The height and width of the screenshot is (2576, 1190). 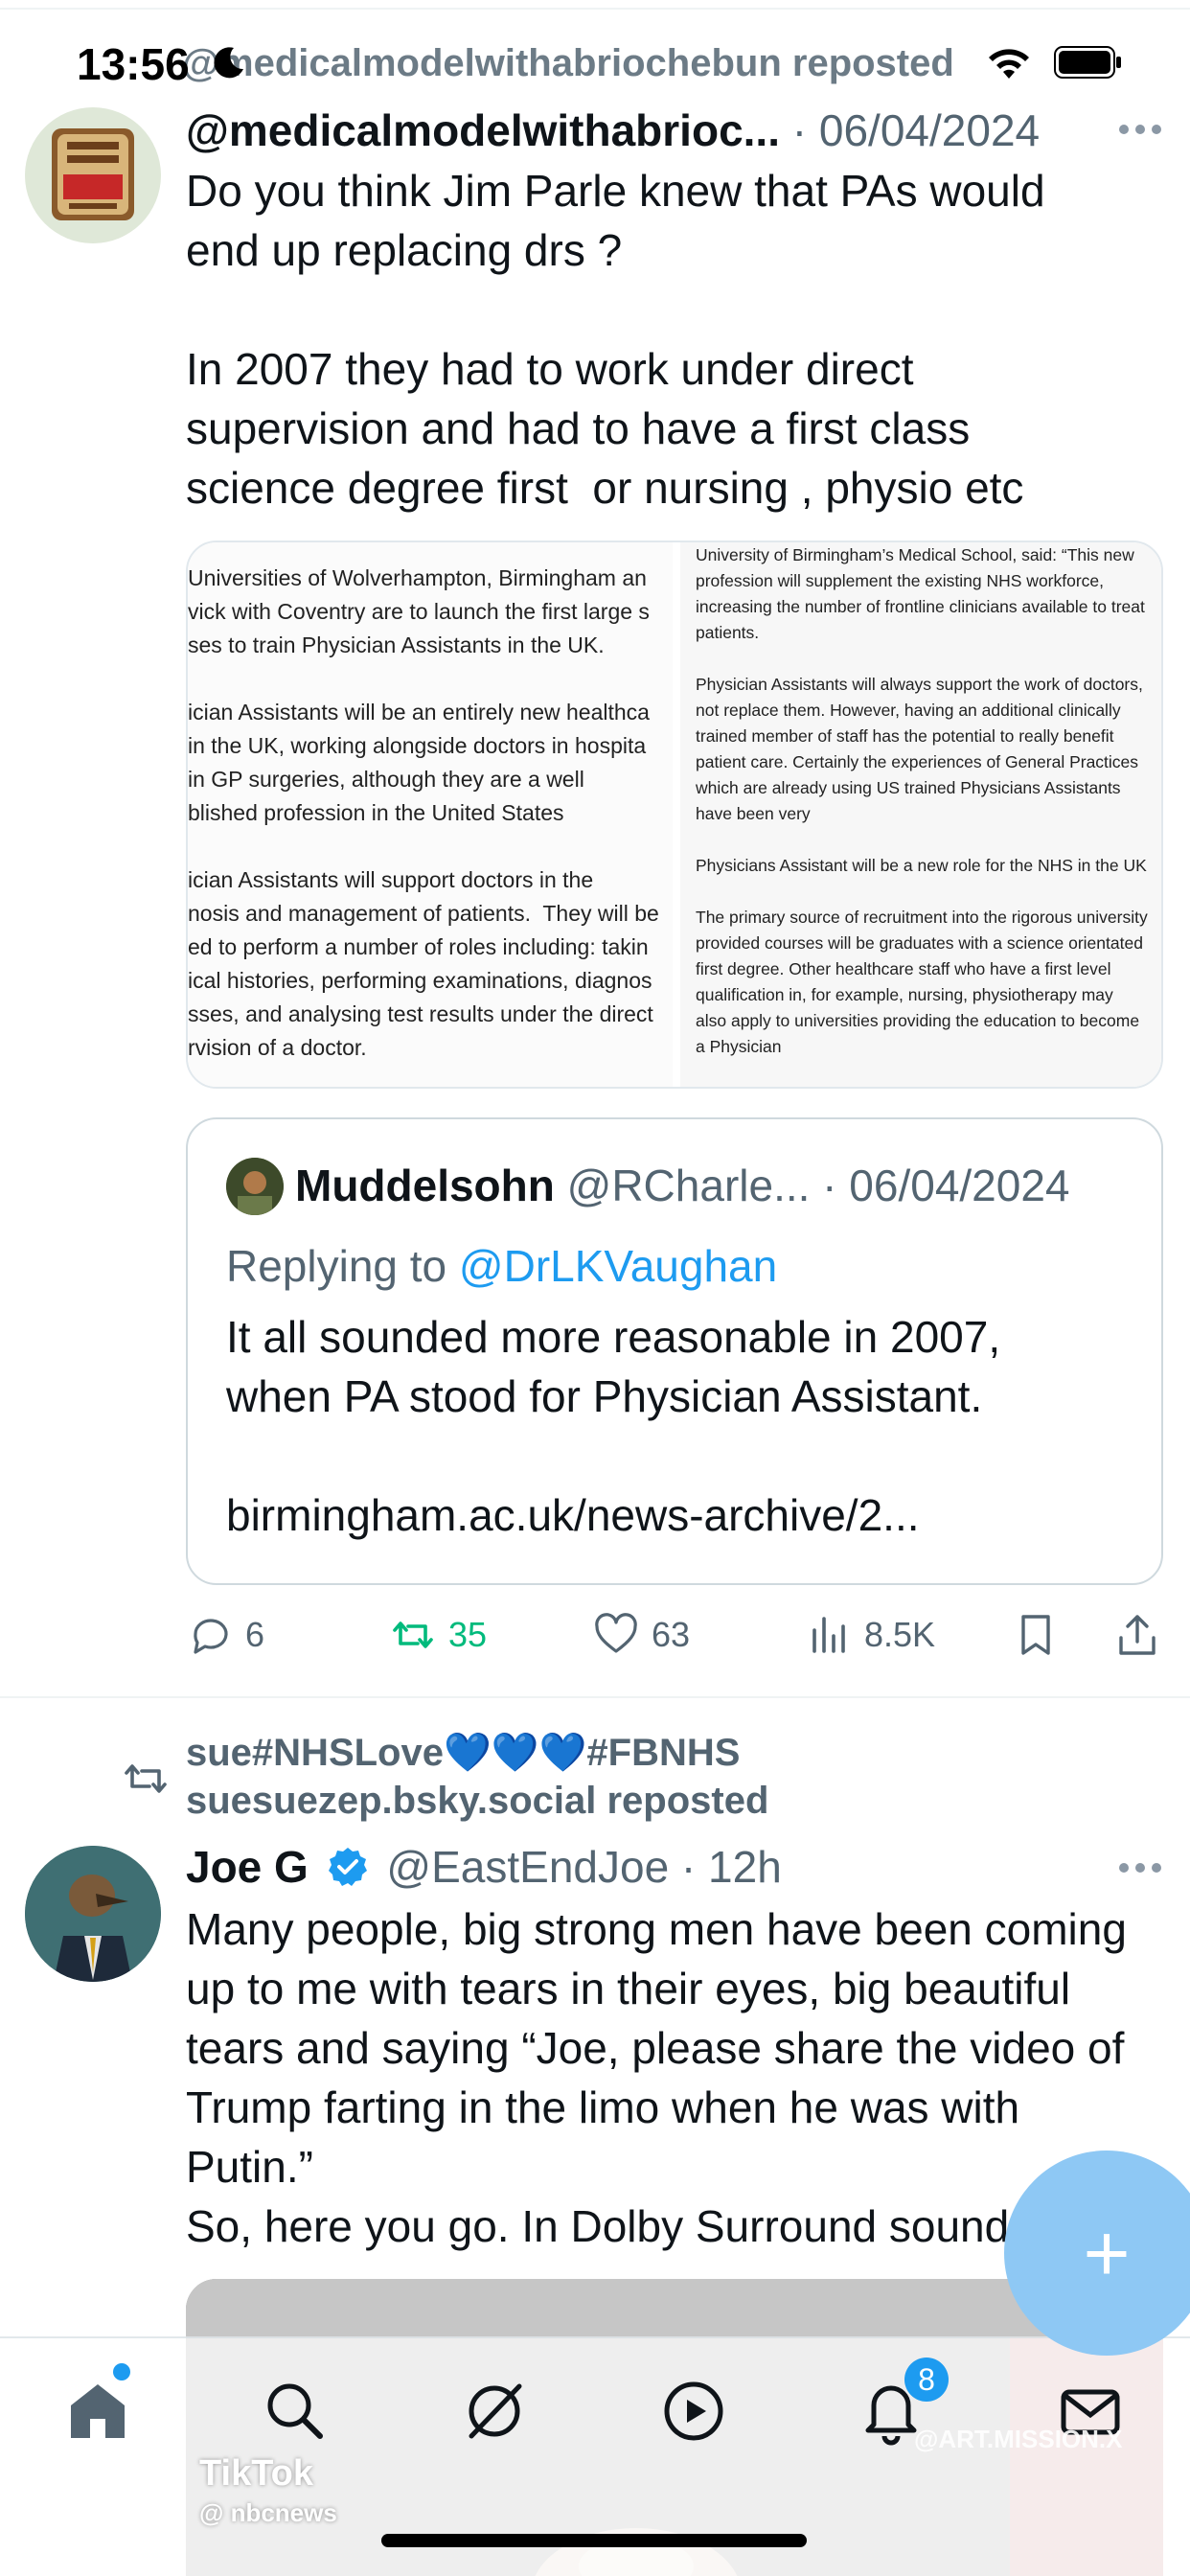 I want to click on quote-header: Muddelsohn @RCharle... · 06/04/2024, so click(x=683, y=1185).